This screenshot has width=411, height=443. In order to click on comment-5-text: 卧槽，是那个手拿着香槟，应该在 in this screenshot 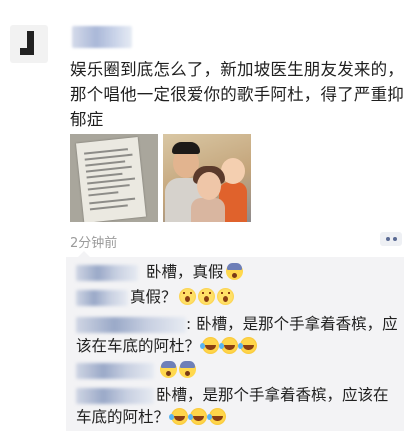, I will do `click(272, 395)`.